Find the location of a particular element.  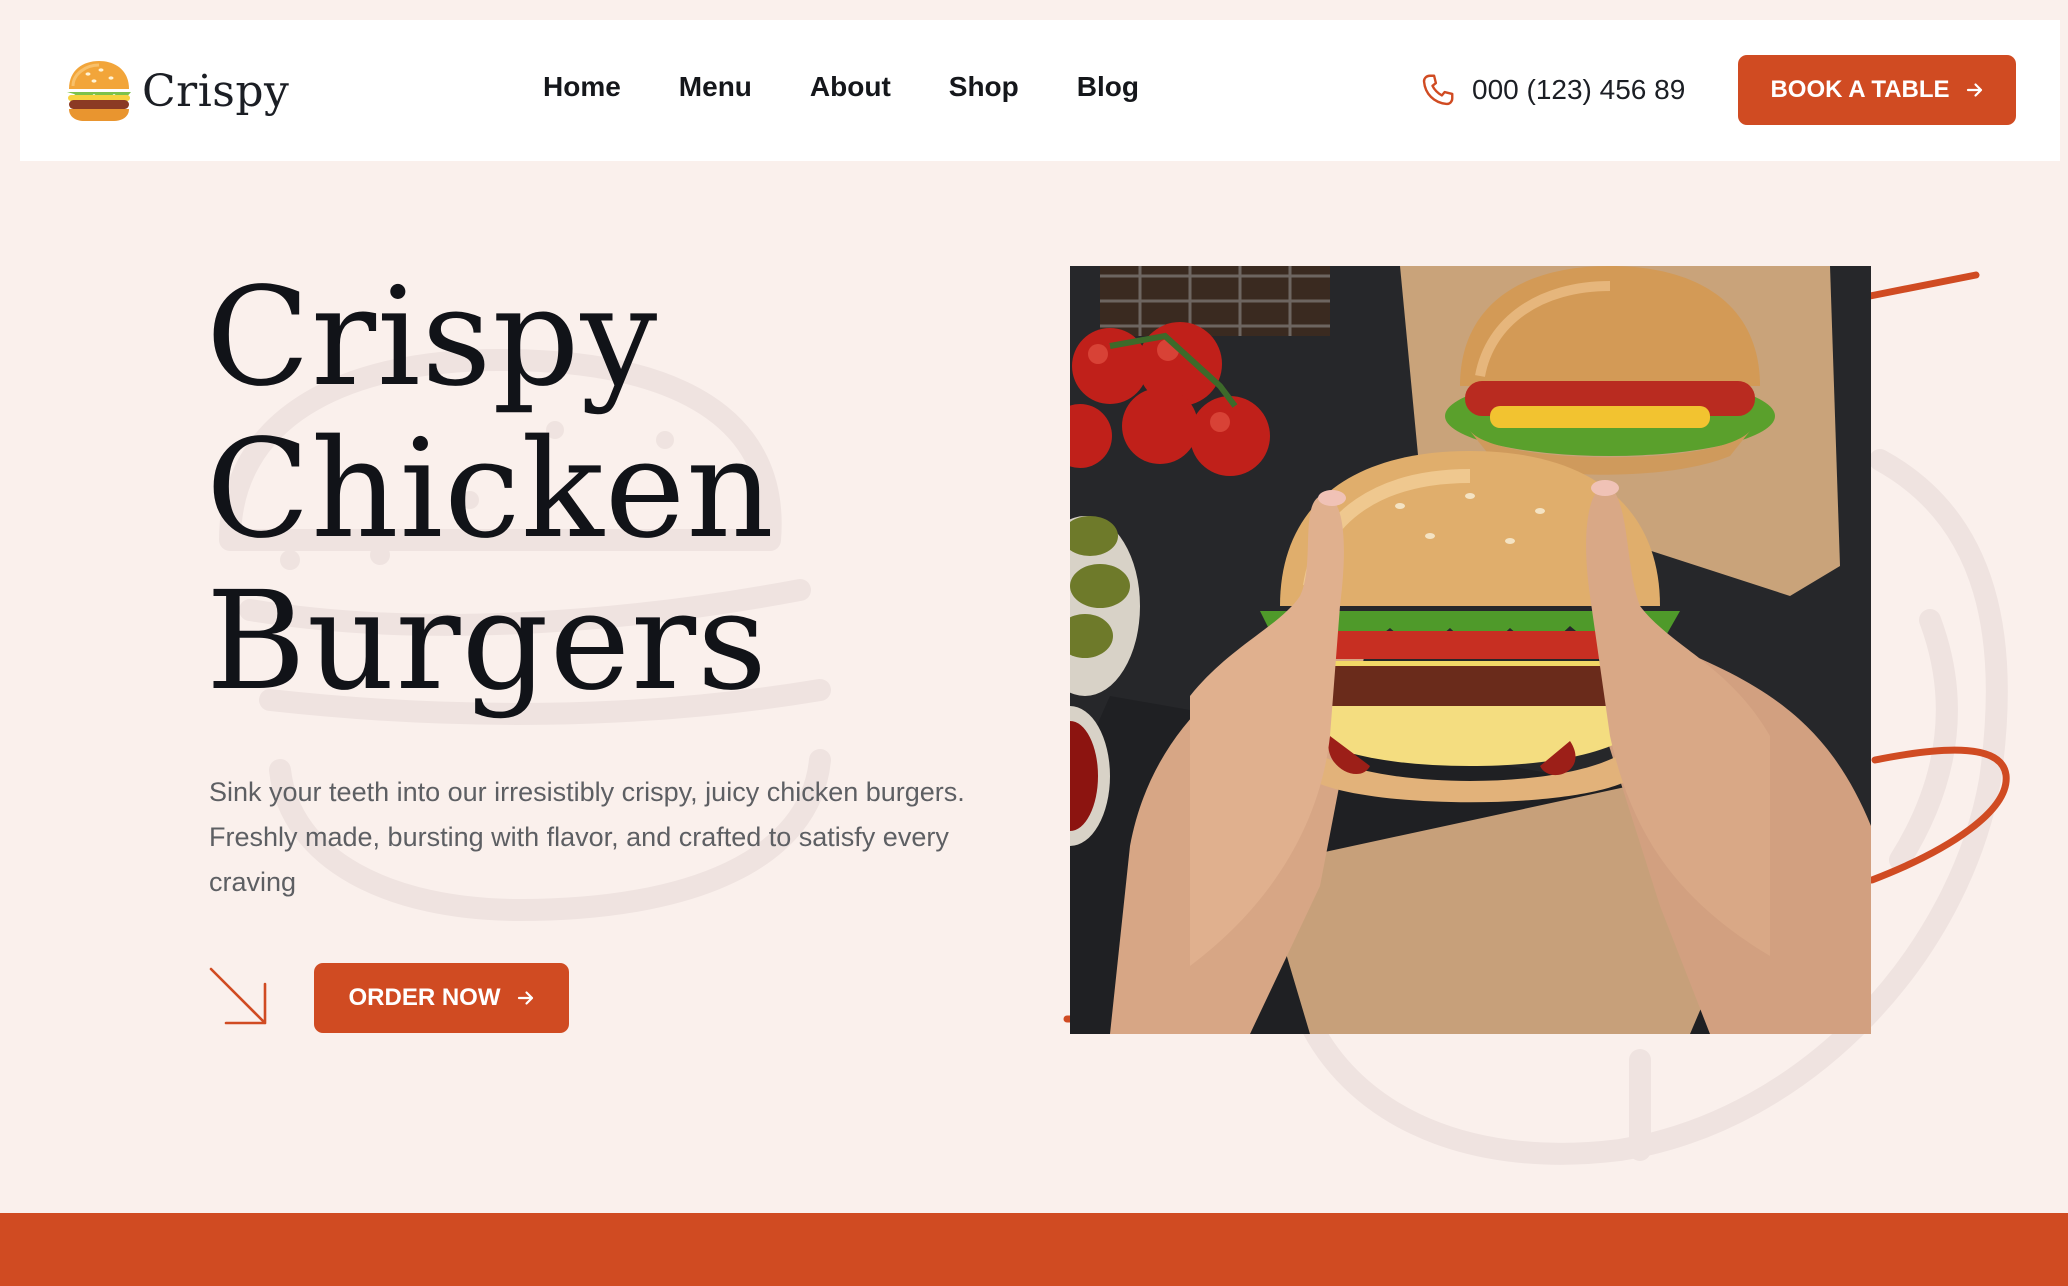

logo-link: Crispy is located at coordinates (176, 91).